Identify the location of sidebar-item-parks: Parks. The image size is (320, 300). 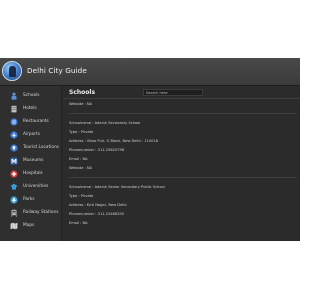
(31, 199).